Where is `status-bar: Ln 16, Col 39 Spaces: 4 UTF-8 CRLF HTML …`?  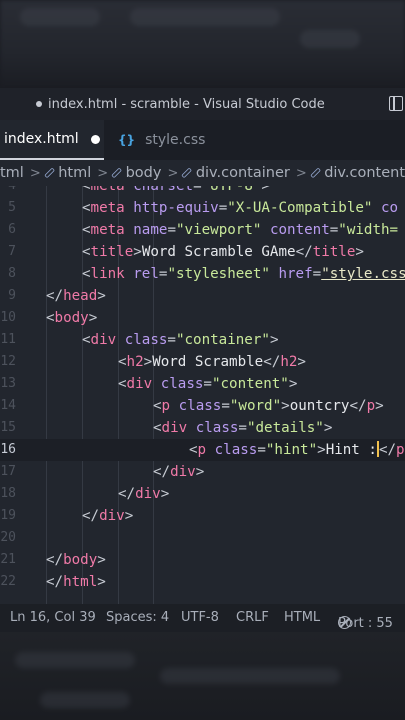 status-bar: Ln 16, Col 39 Spaces: 4 UTF-8 CRLF HTML … is located at coordinates (202, 618).